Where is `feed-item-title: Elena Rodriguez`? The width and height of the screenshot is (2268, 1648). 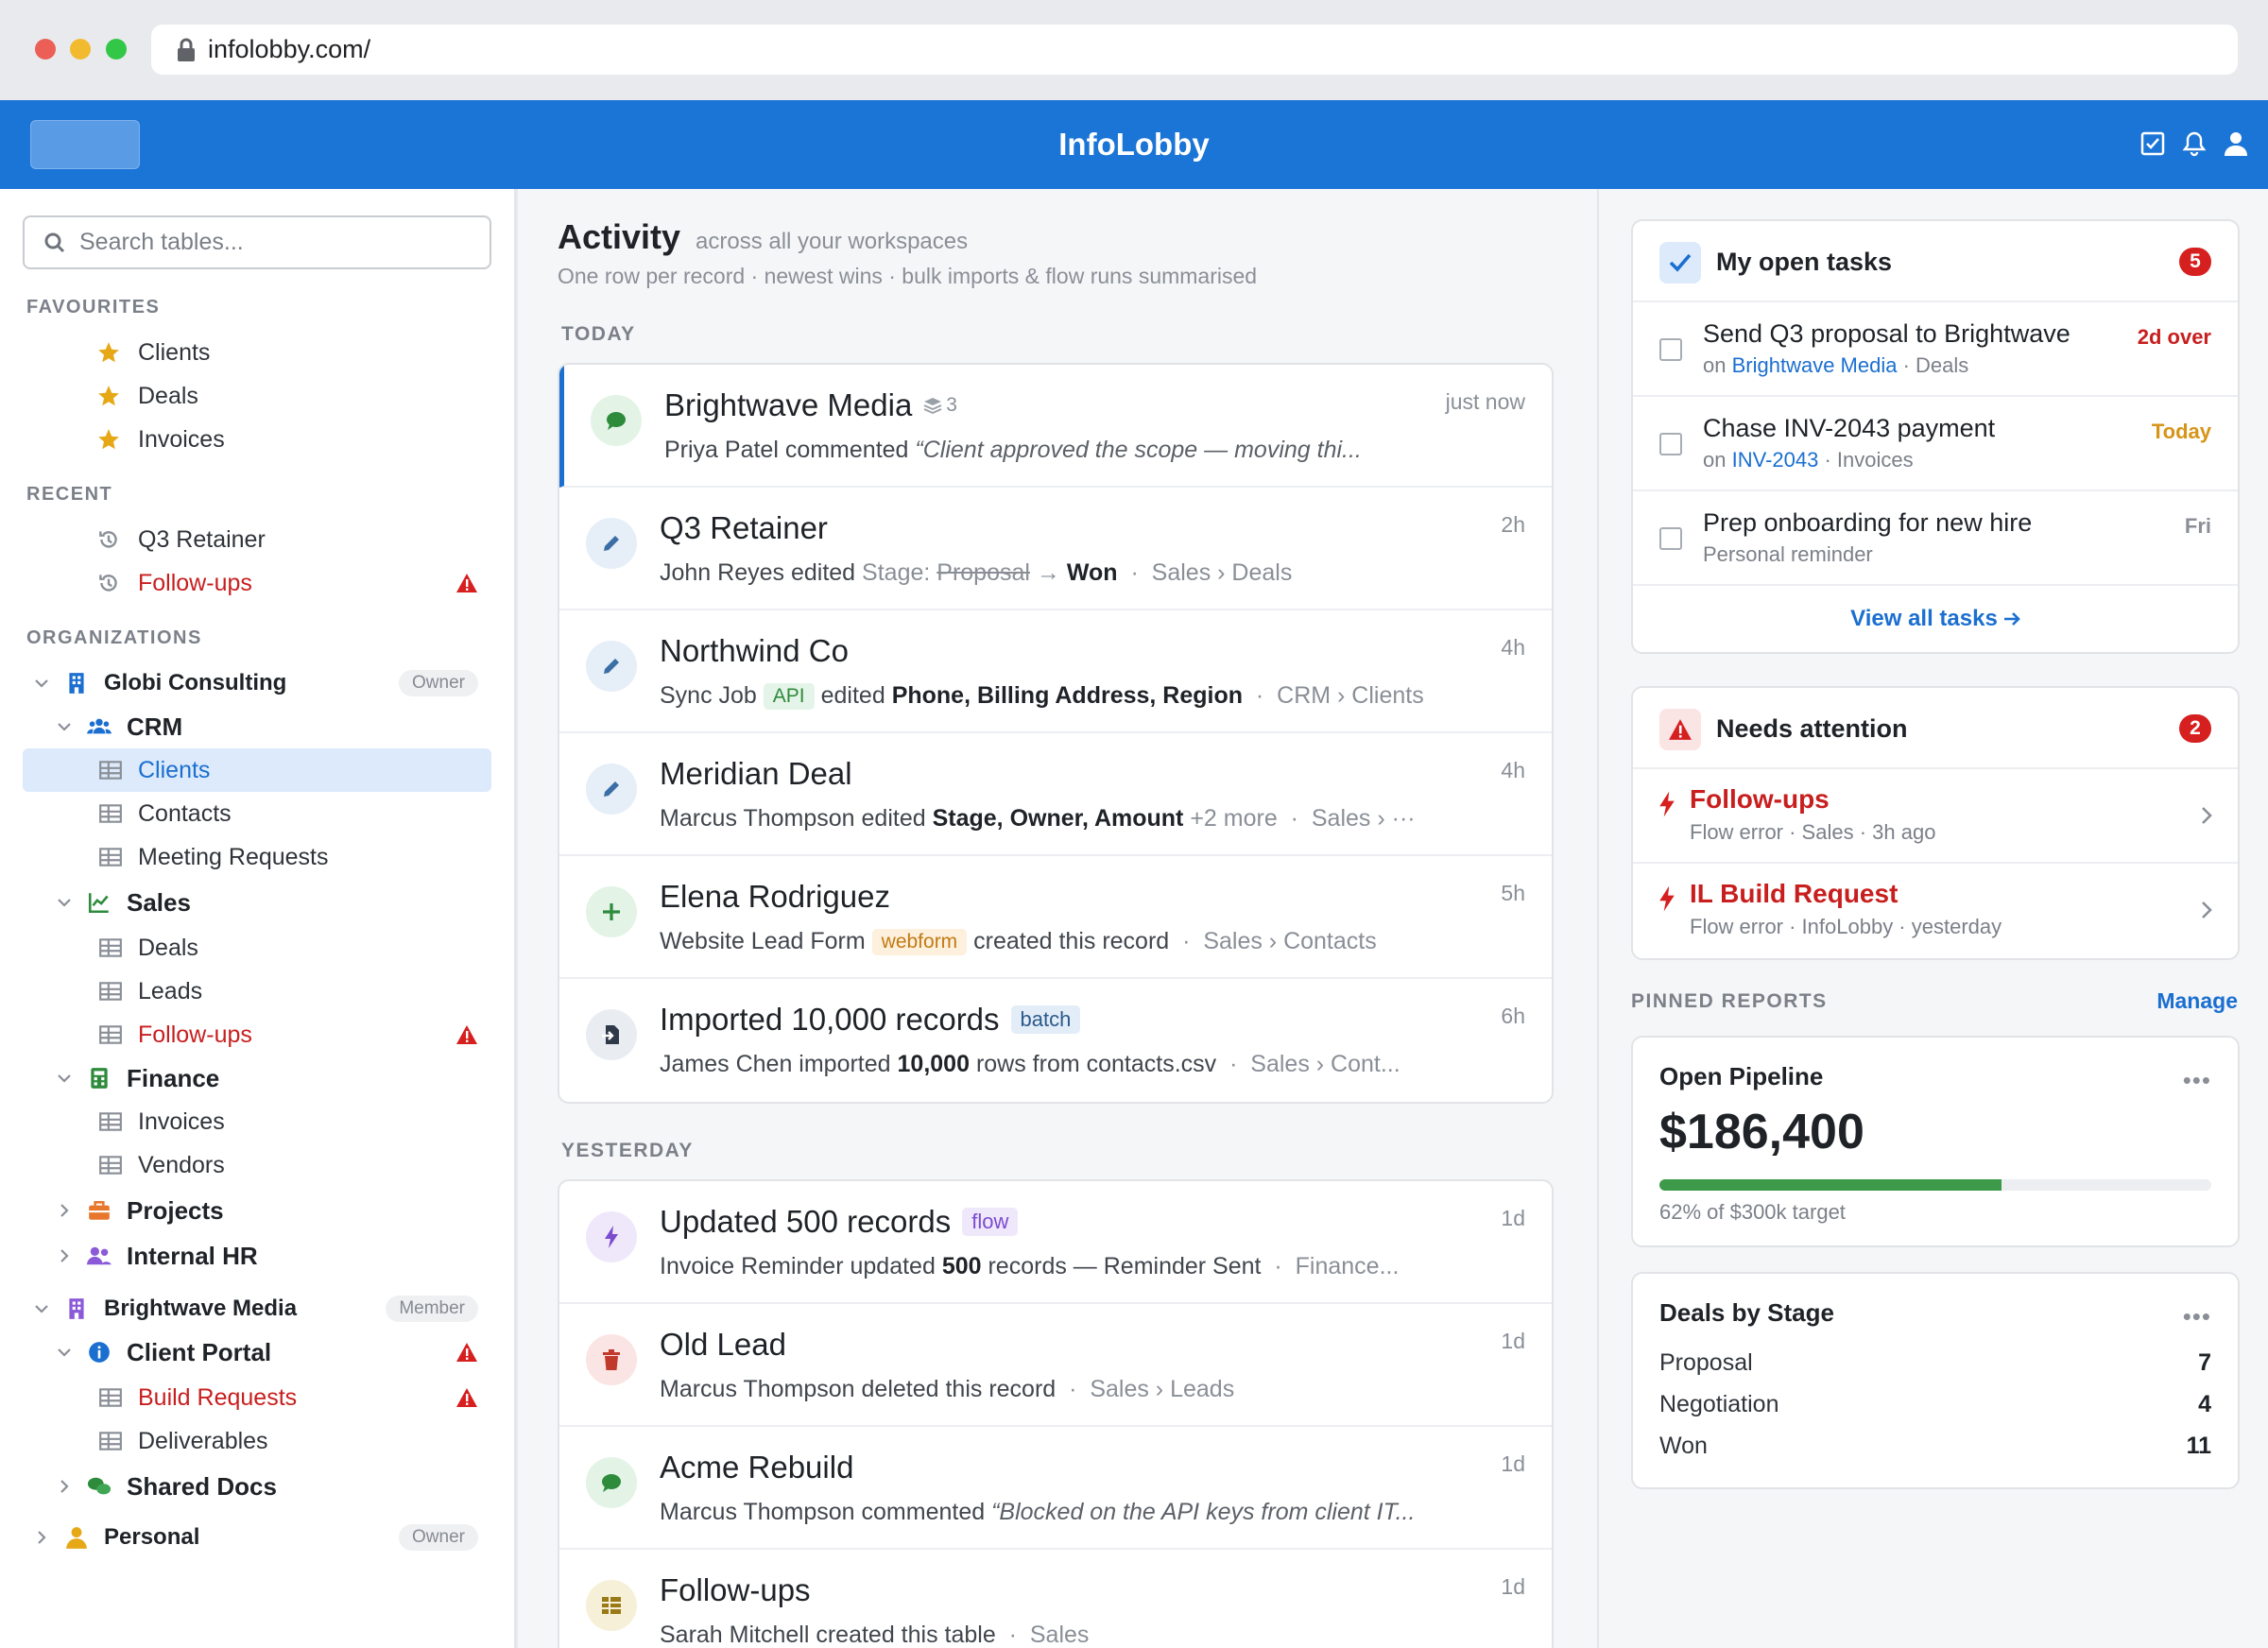 feed-item-title: Elena Rodriguez is located at coordinates (775, 897).